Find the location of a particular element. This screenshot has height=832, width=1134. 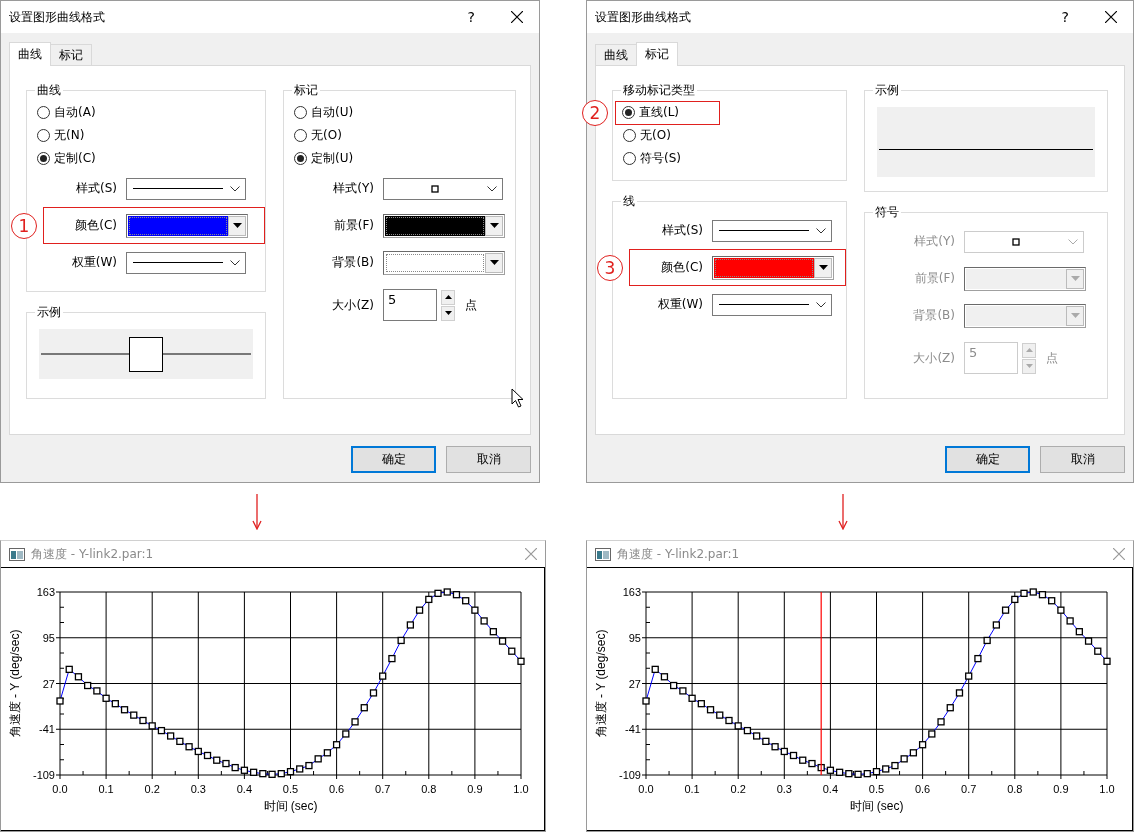

window-icon is located at coordinates (17, 554).